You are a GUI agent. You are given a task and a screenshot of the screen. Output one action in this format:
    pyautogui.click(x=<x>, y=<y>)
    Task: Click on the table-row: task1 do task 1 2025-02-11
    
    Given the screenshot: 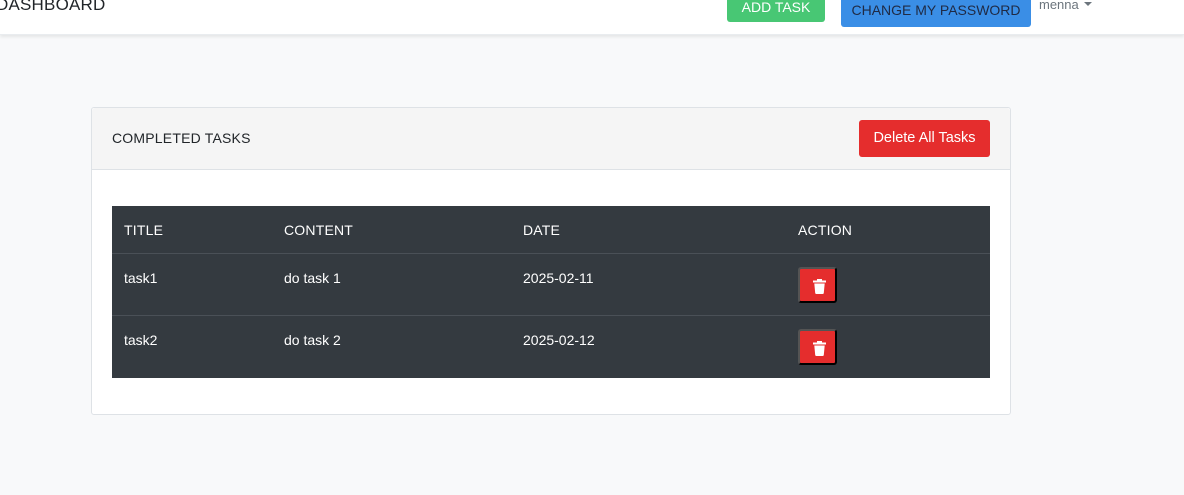 What is the action you would take?
    pyautogui.click(x=551, y=285)
    